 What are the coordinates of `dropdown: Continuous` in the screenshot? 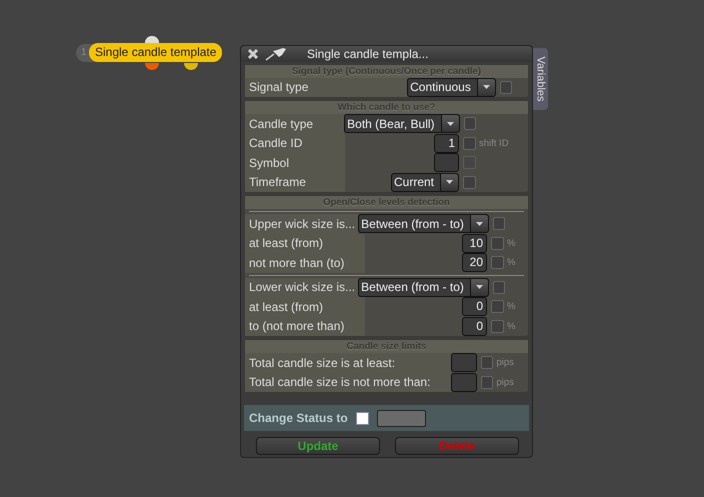 It's located at (451, 87).